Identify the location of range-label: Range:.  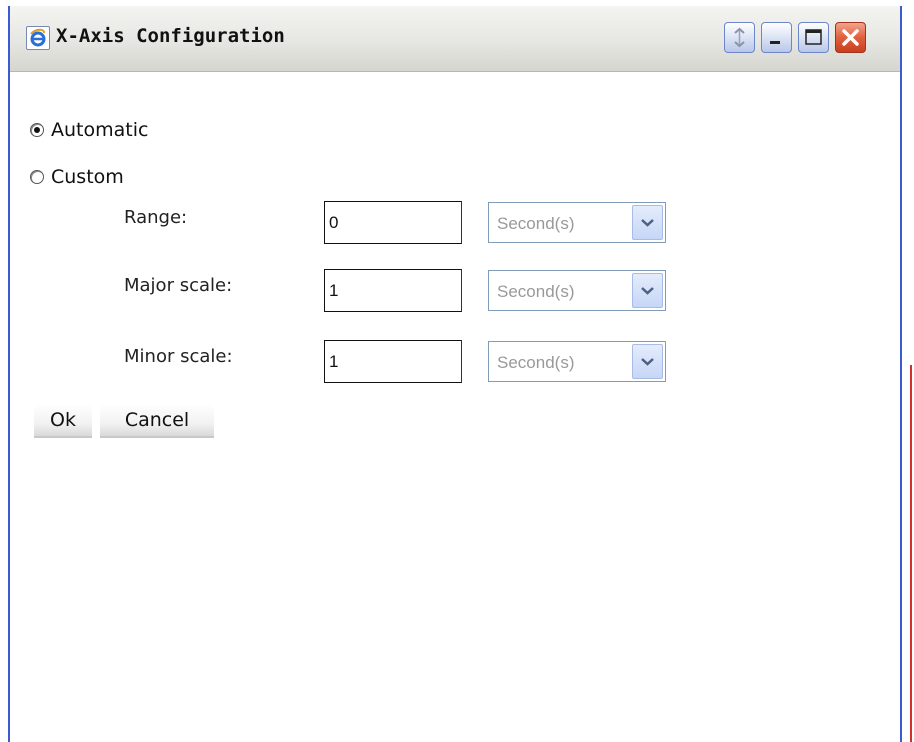
(156, 217).